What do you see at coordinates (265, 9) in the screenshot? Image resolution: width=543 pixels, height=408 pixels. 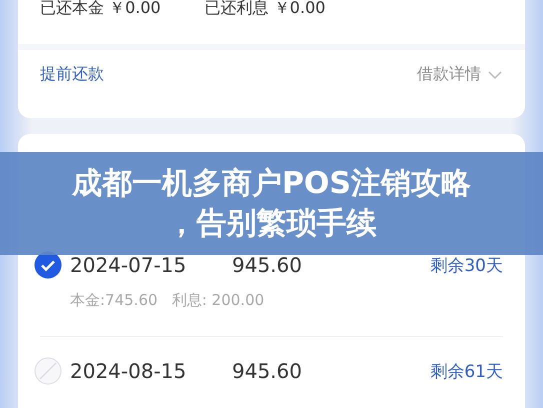 I see `repaid-interest: 已还利息 ￥0.00` at bounding box center [265, 9].